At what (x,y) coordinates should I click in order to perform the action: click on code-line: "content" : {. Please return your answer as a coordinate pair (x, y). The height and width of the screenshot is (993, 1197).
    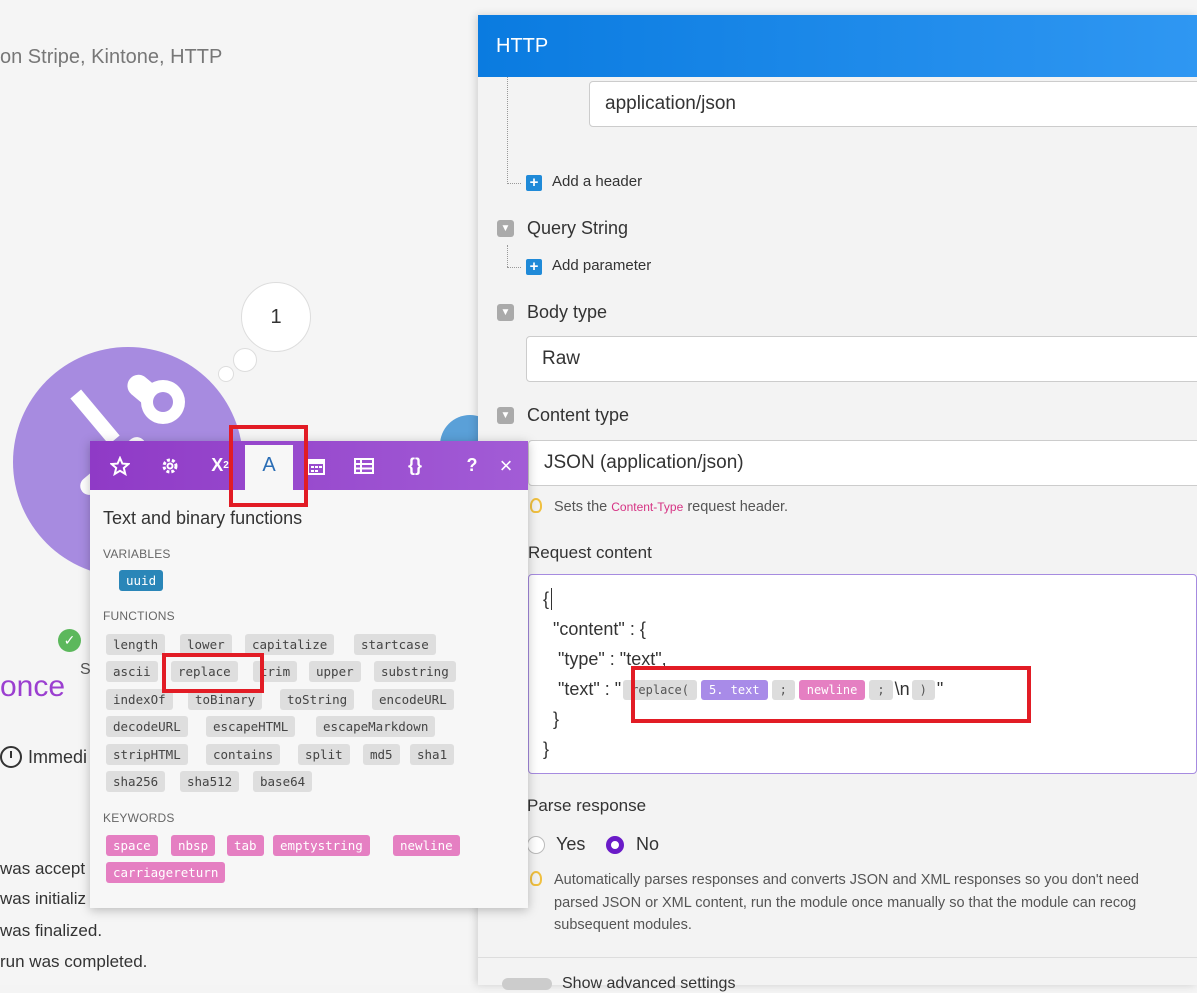
    Looking at the image, I should click on (594, 629).